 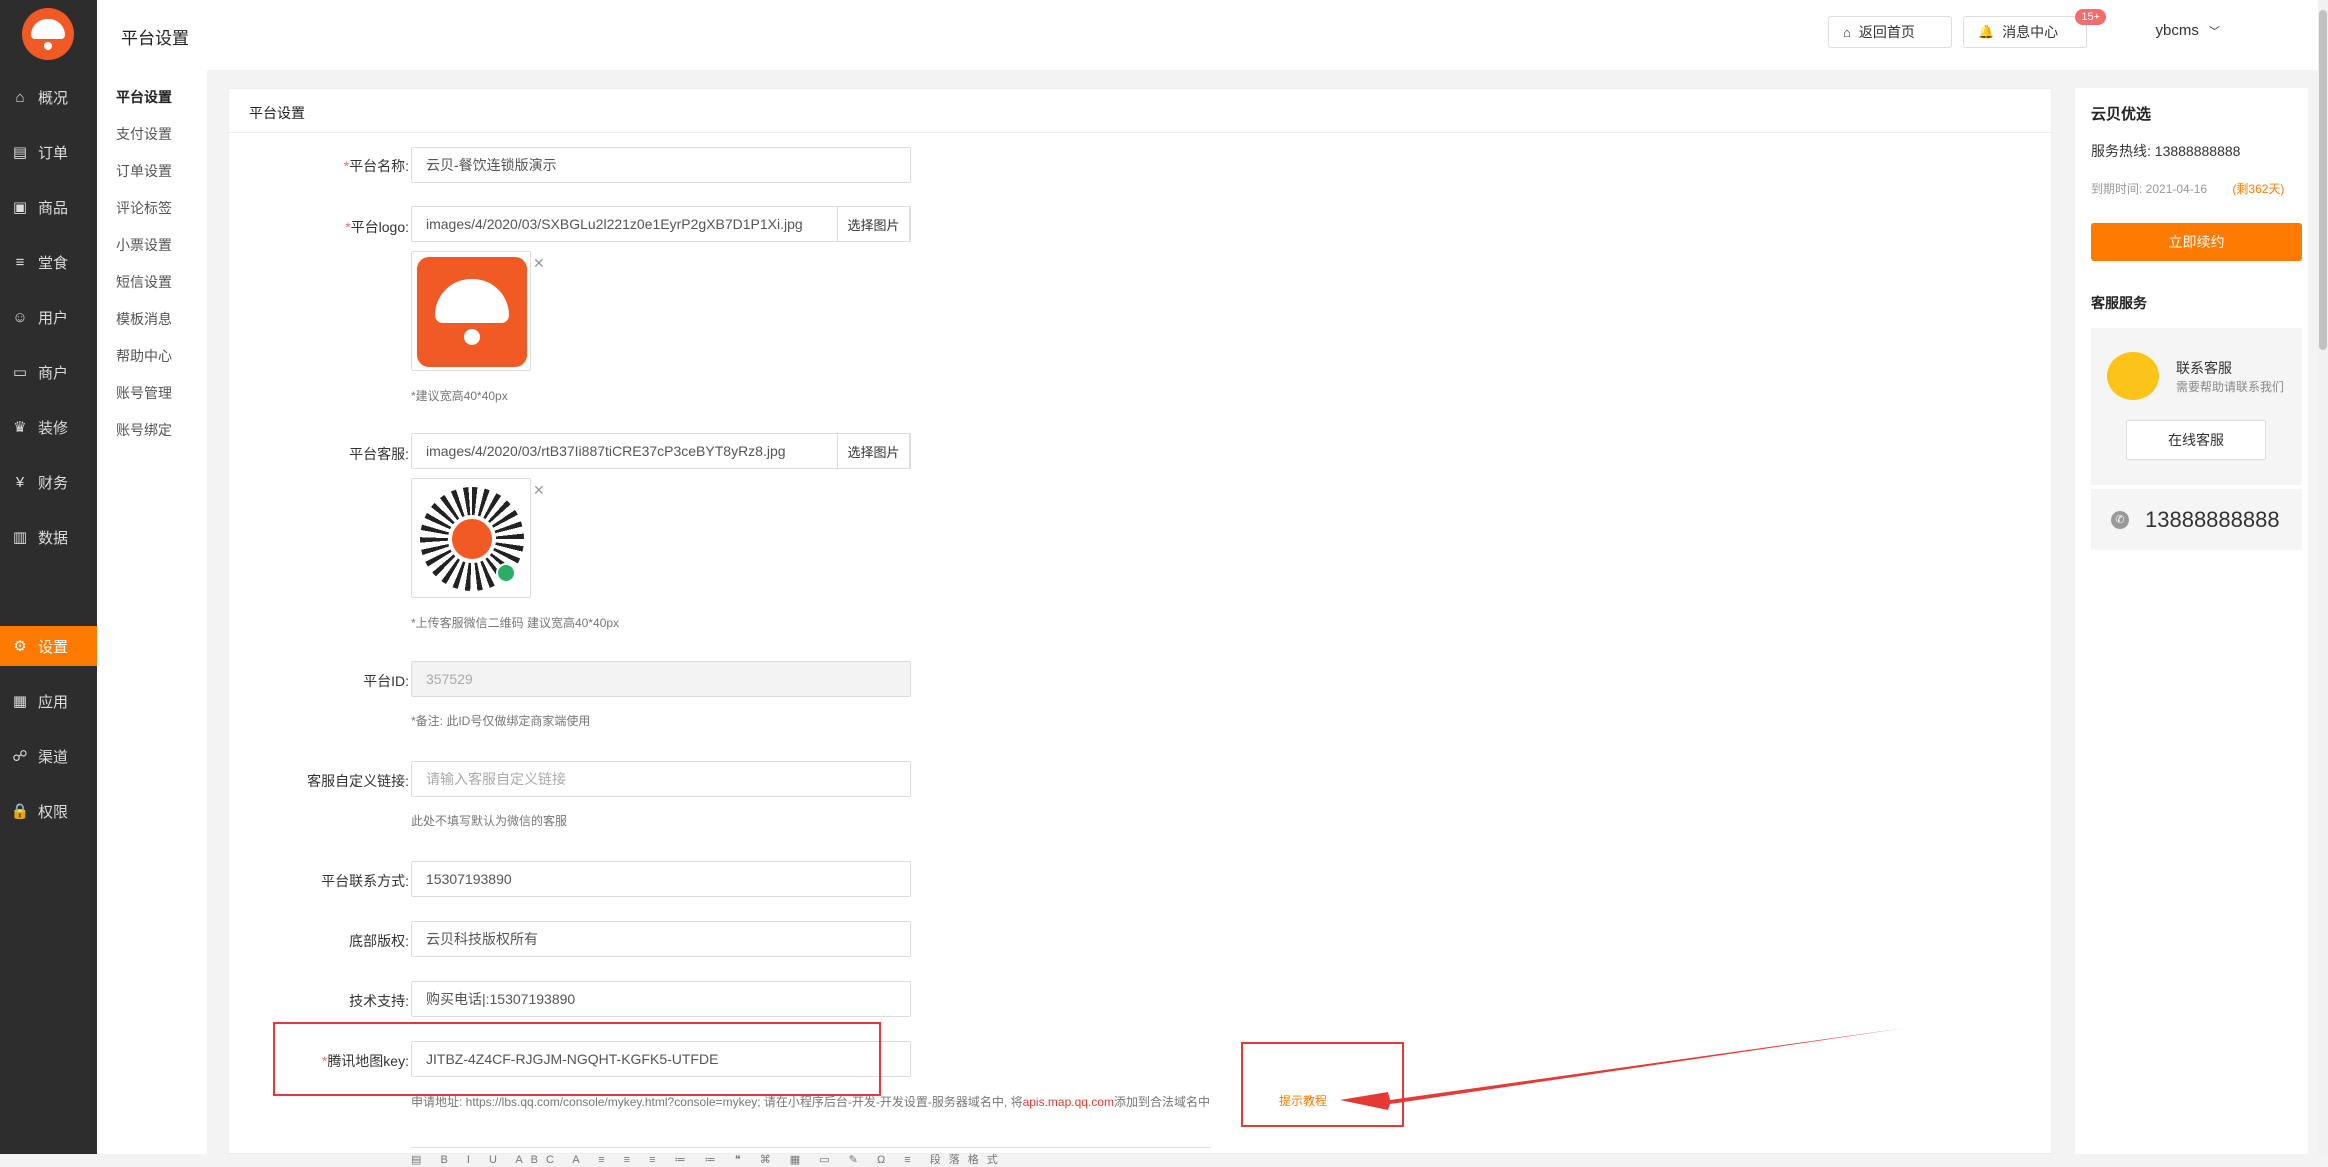 What do you see at coordinates (2166, 151) in the screenshot?
I see `service-hotline: 服务热线: 13888888888` at bounding box center [2166, 151].